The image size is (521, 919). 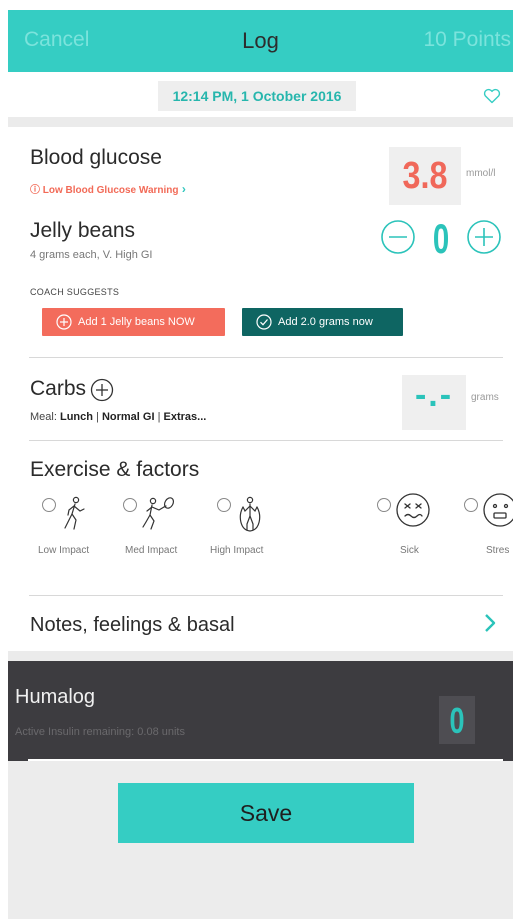 What do you see at coordinates (434, 395) in the screenshot?
I see `carbs-value: -.-` at bounding box center [434, 395].